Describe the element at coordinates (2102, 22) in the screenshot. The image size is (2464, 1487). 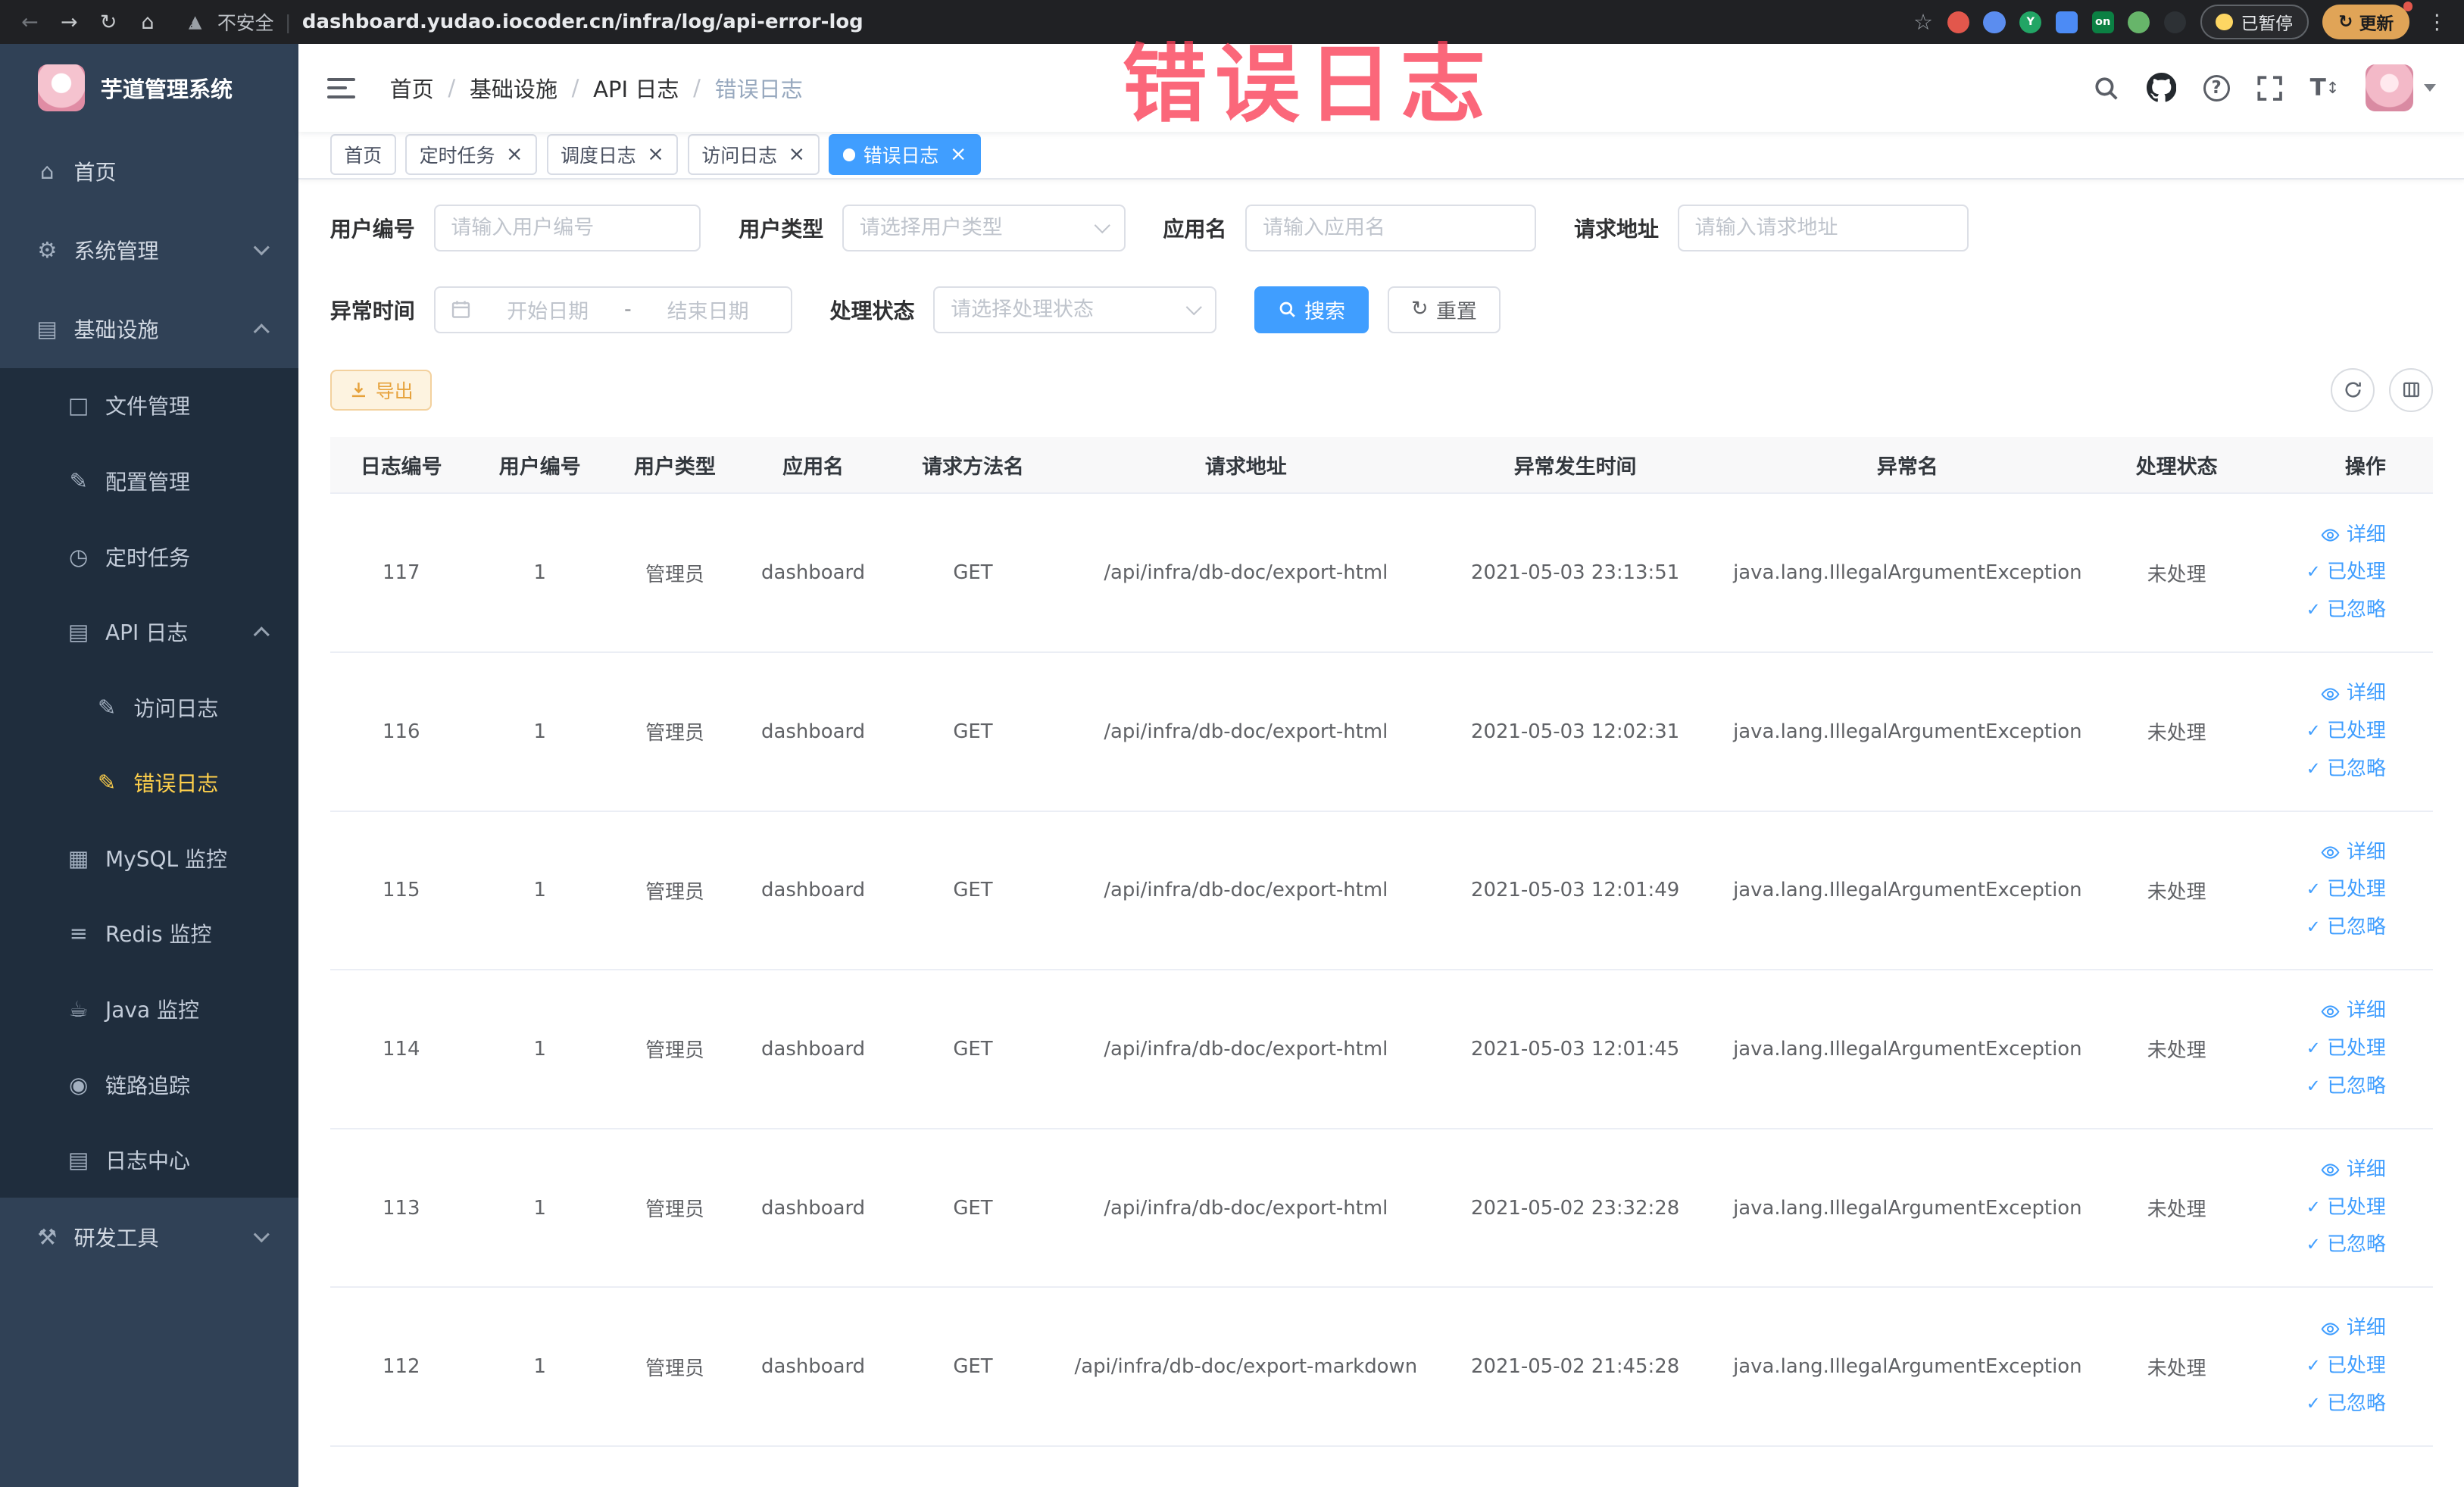
I see `extension-icon: on` at that location.